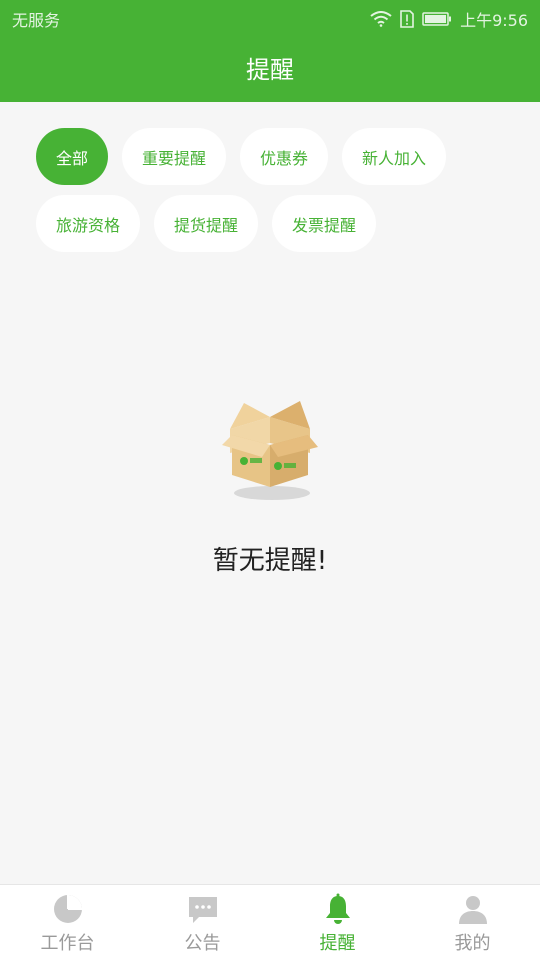 This screenshot has height=960, width=540. I want to click on filter-chip-coupon: 优惠券, so click(284, 156).